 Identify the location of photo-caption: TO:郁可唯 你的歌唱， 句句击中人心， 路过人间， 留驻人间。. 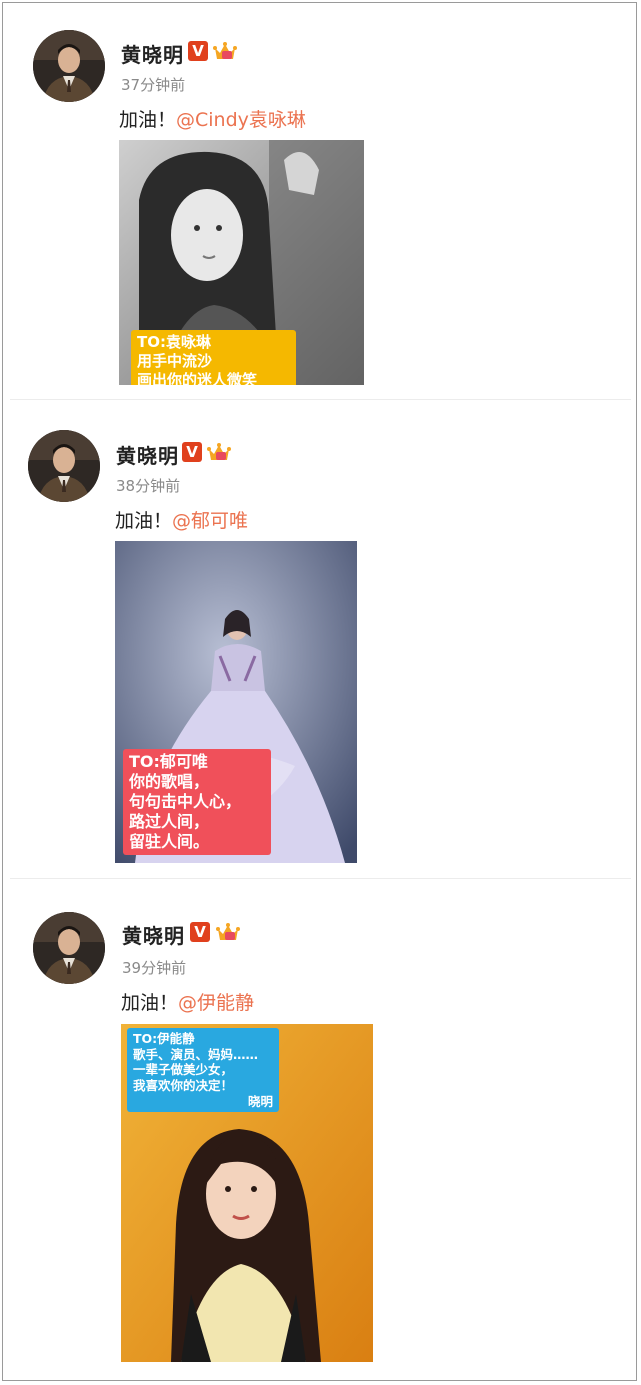
(197, 802).